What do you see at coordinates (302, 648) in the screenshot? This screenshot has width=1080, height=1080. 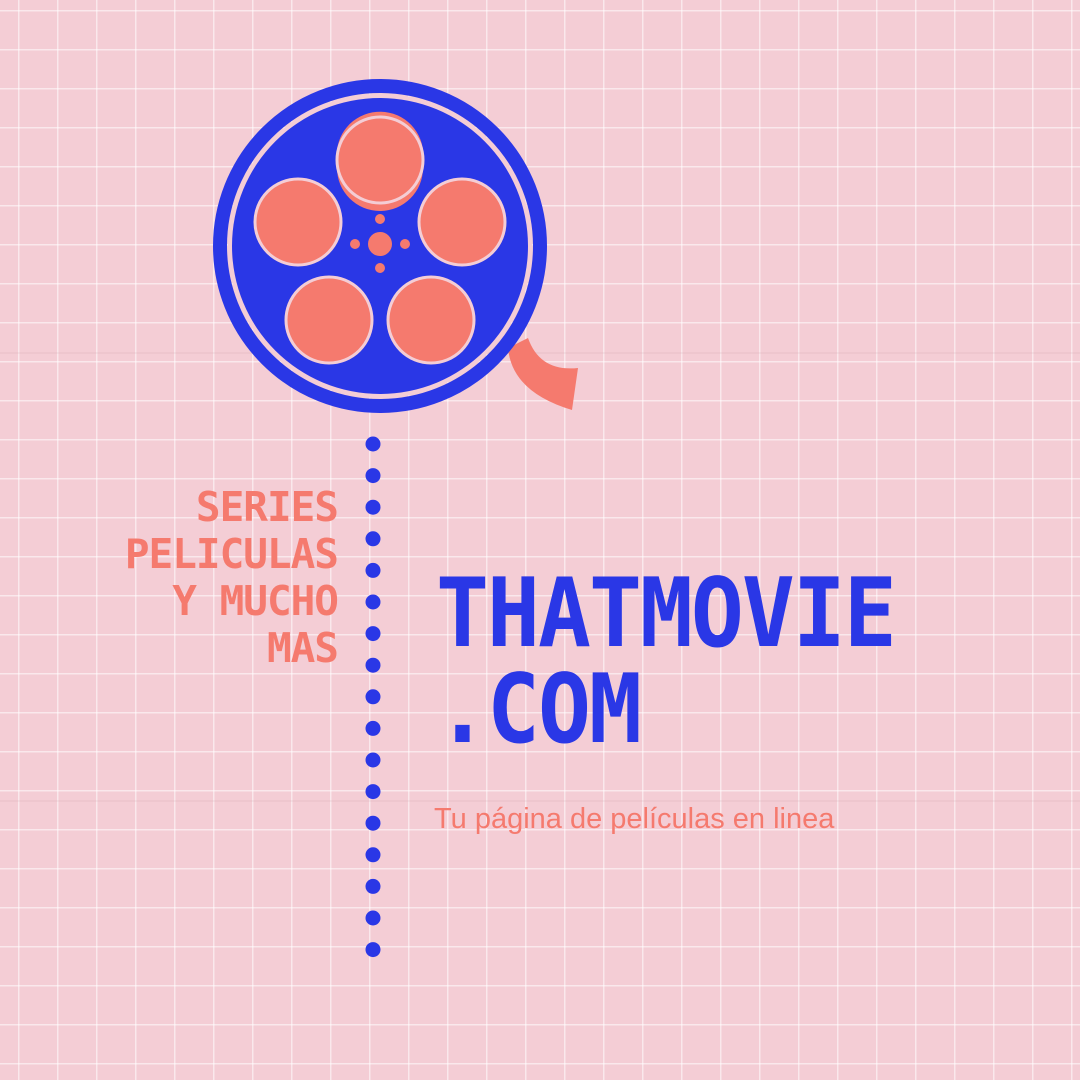 I see `tagline-line: MAS` at bounding box center [302, 648].